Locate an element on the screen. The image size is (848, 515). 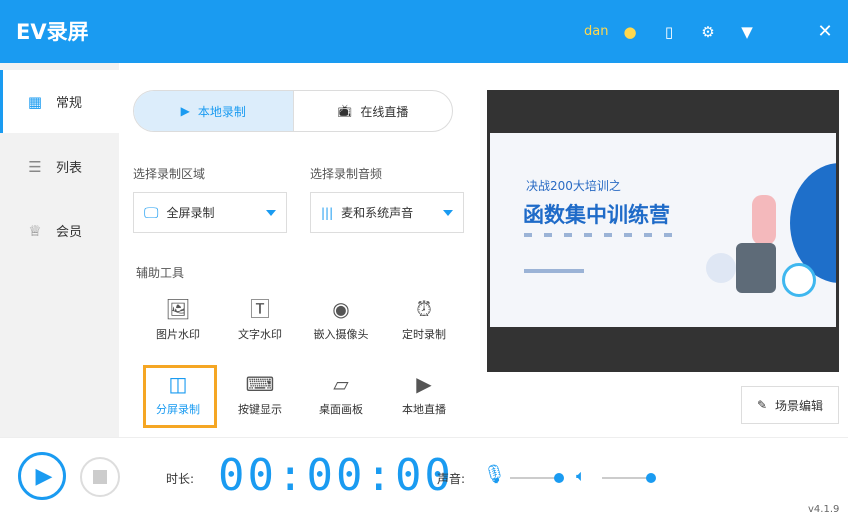
play-button: ▶ is located at coordinates (42, 476).